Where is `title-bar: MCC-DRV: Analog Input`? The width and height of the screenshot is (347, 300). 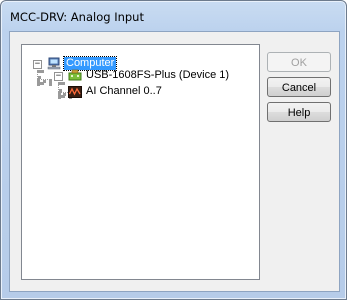
title-bar: MCC-DRV: Analog Input is located at coordinates (173, 16).